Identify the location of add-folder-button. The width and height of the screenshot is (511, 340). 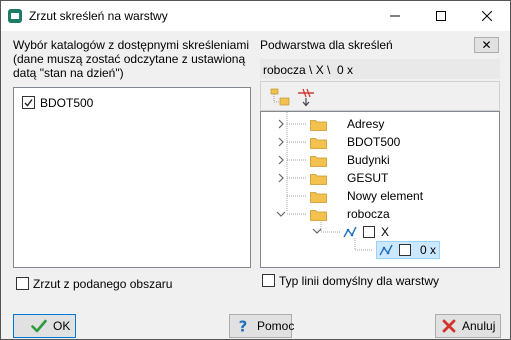
(280, 97).